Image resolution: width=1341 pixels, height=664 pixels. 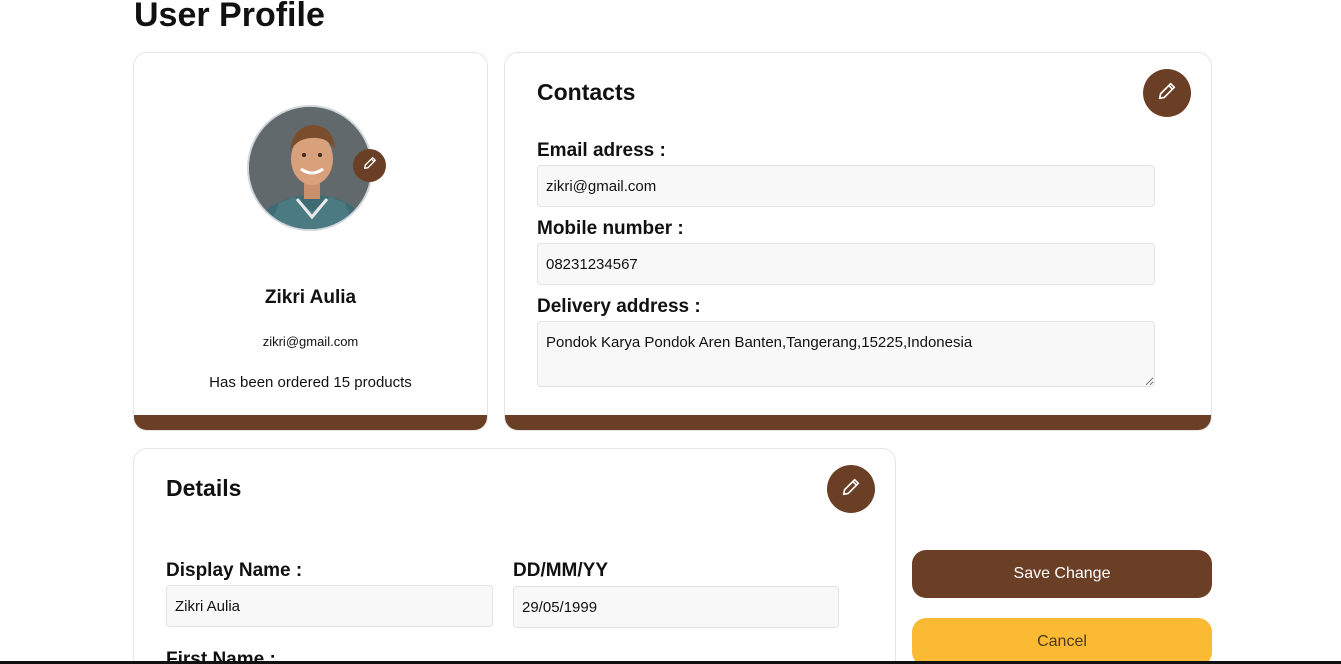 I want to click on profile-email: zikri@gmail.com, so click(x=310, y=341).